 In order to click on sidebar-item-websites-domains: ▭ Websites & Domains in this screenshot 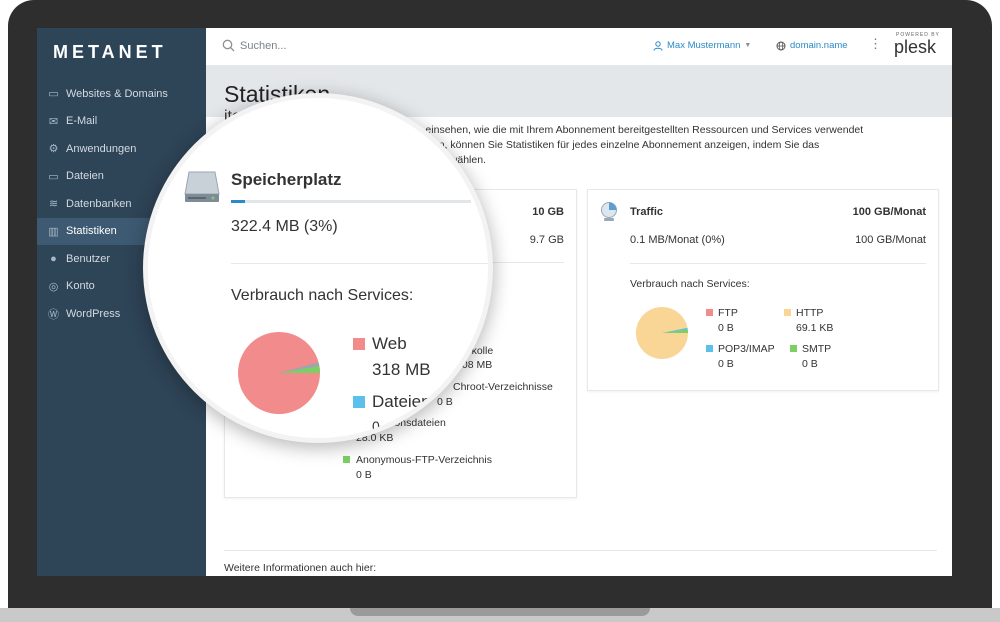, I will do `click(121, 94)`.